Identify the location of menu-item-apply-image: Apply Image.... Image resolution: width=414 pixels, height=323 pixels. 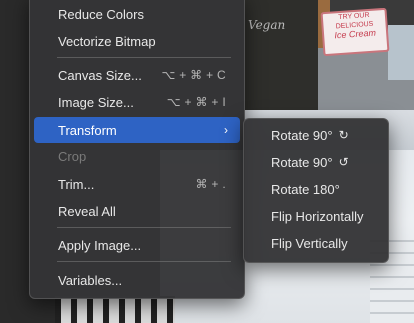
(137, 245).